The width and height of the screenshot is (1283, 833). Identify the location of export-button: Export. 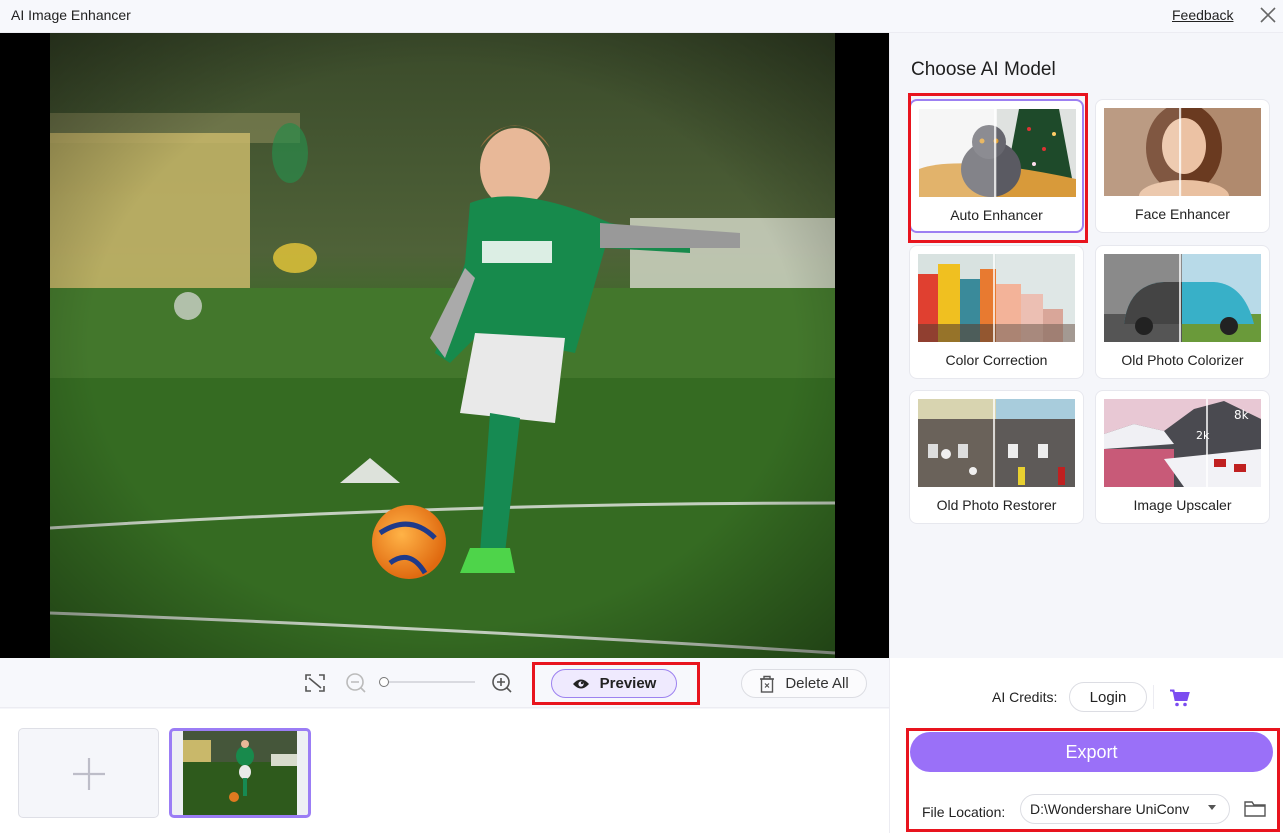
(1091, 752).